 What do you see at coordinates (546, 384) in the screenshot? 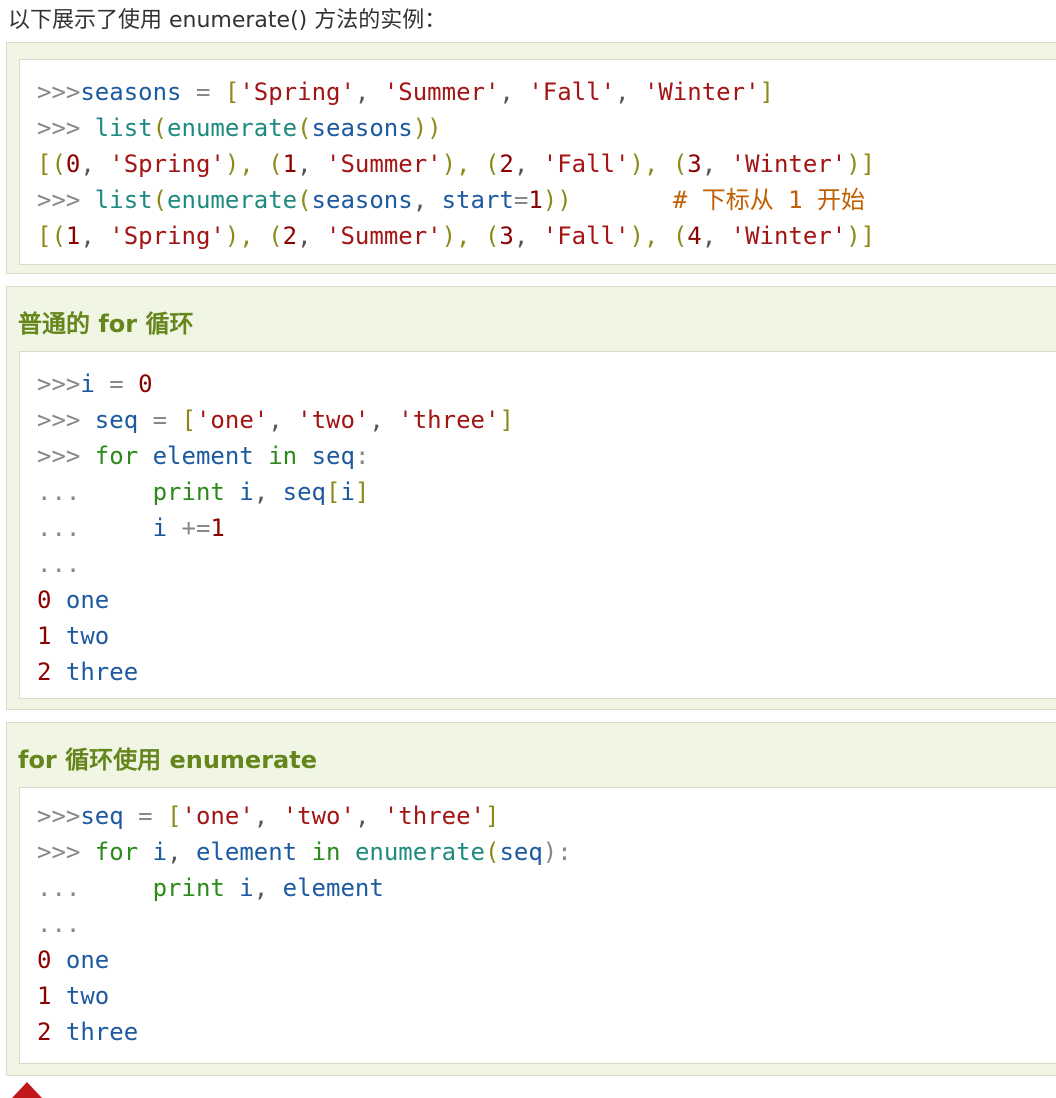
I see `code-line: >>>i = 0` at bounding box center [546, 384].